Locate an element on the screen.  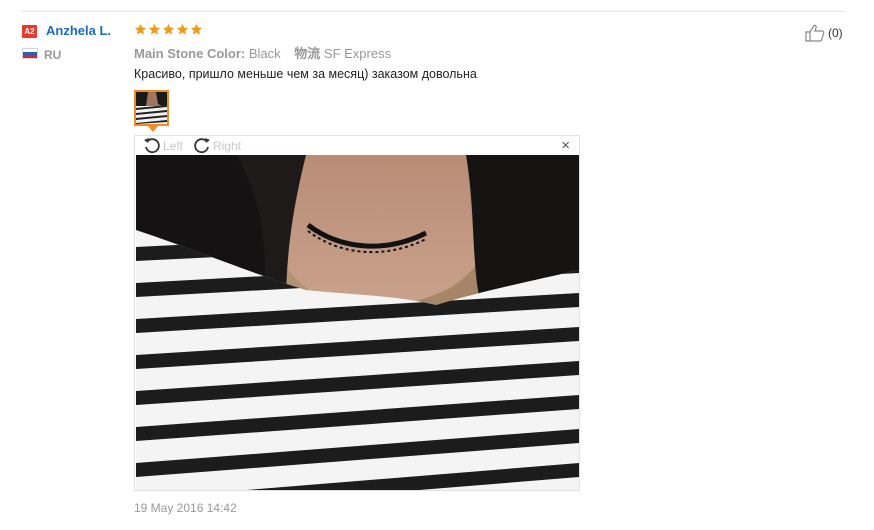
close-viewer-button: × is located at coordinates (565, 146).